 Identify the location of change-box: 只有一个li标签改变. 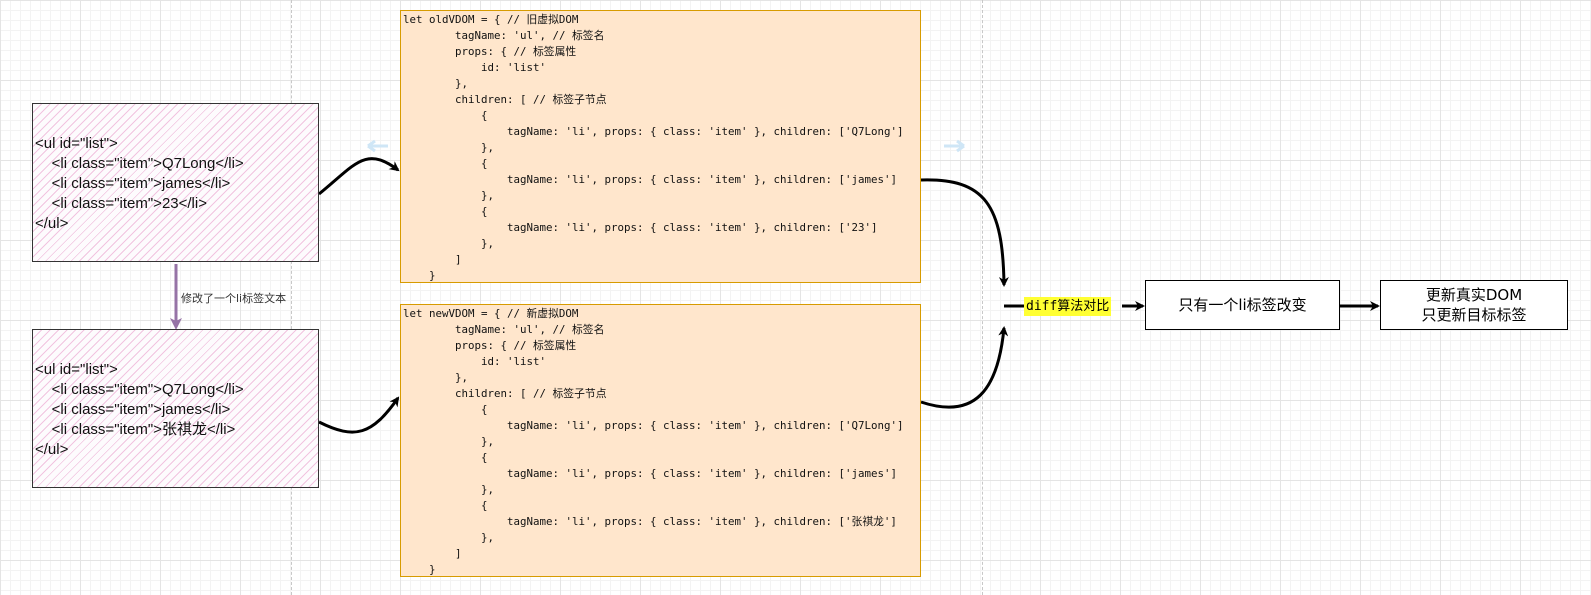
(1242, 305).